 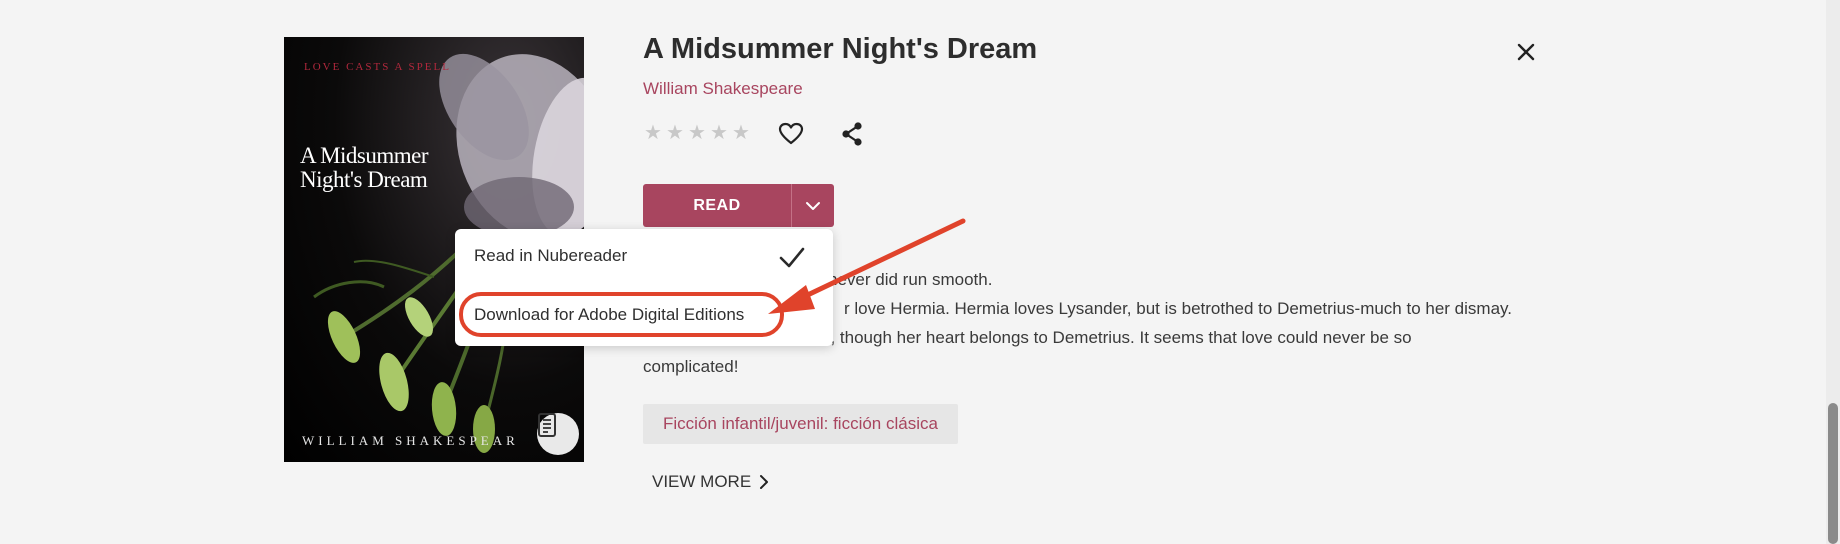 I want to click on description-line: complicated!, so click(x=691, y=366).